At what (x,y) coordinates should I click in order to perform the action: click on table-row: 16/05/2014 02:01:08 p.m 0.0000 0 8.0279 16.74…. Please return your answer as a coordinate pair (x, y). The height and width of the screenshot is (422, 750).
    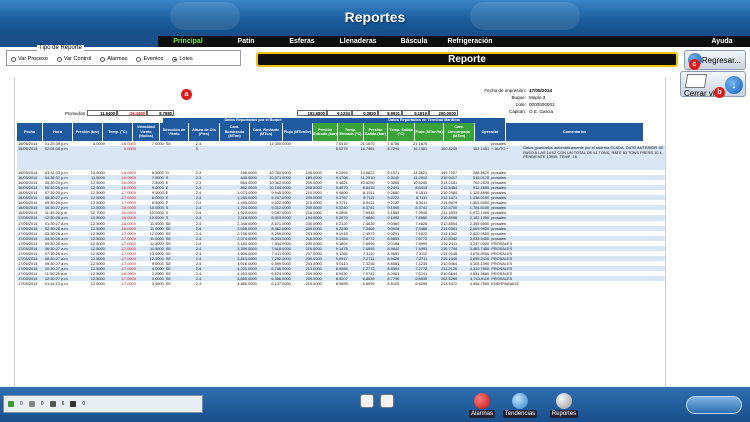
    Looking at the image, I should click on (341, 158).